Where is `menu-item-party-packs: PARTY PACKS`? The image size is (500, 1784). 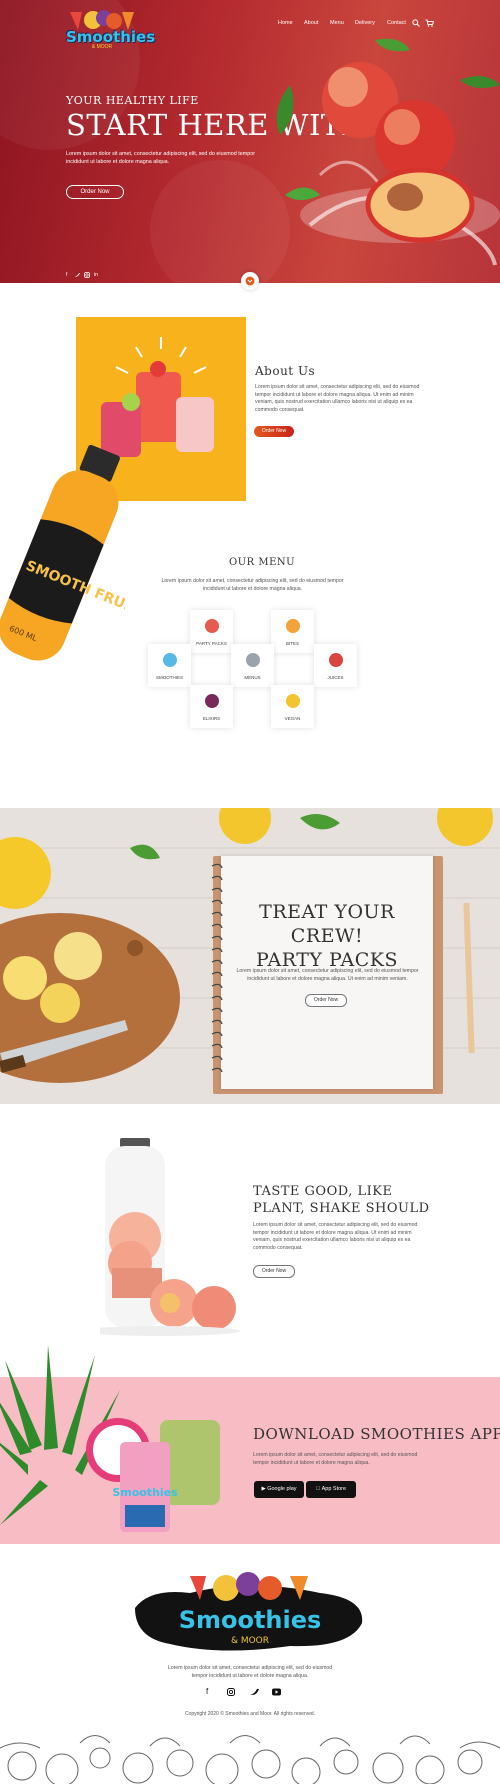
menu-item-party-packs: PARTY PACKS is located at coordinates (211, 631).